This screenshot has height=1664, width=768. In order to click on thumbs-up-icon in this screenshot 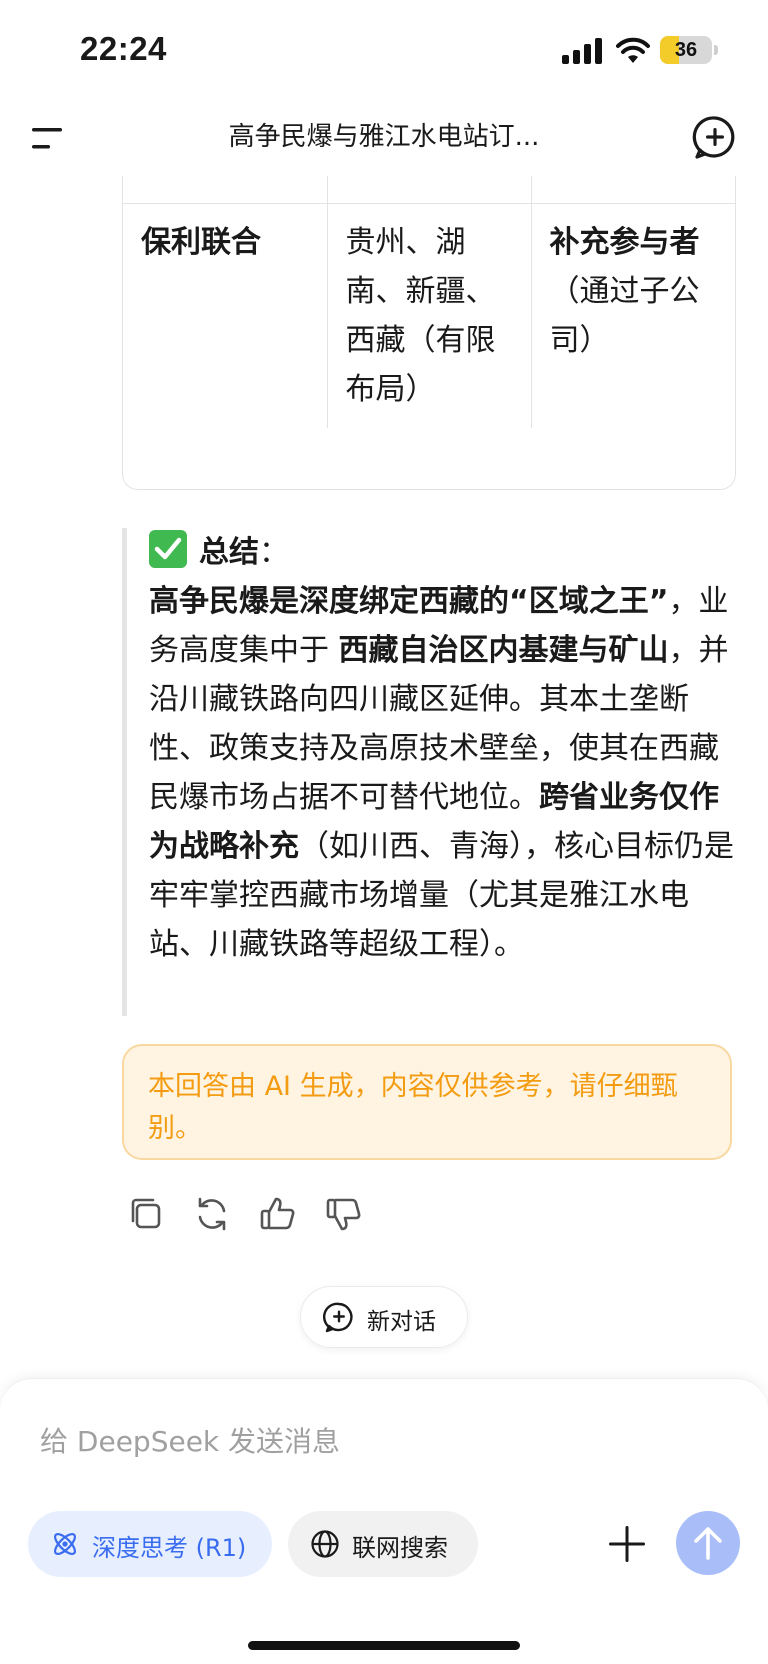, I will do `click(278, 1214)`.